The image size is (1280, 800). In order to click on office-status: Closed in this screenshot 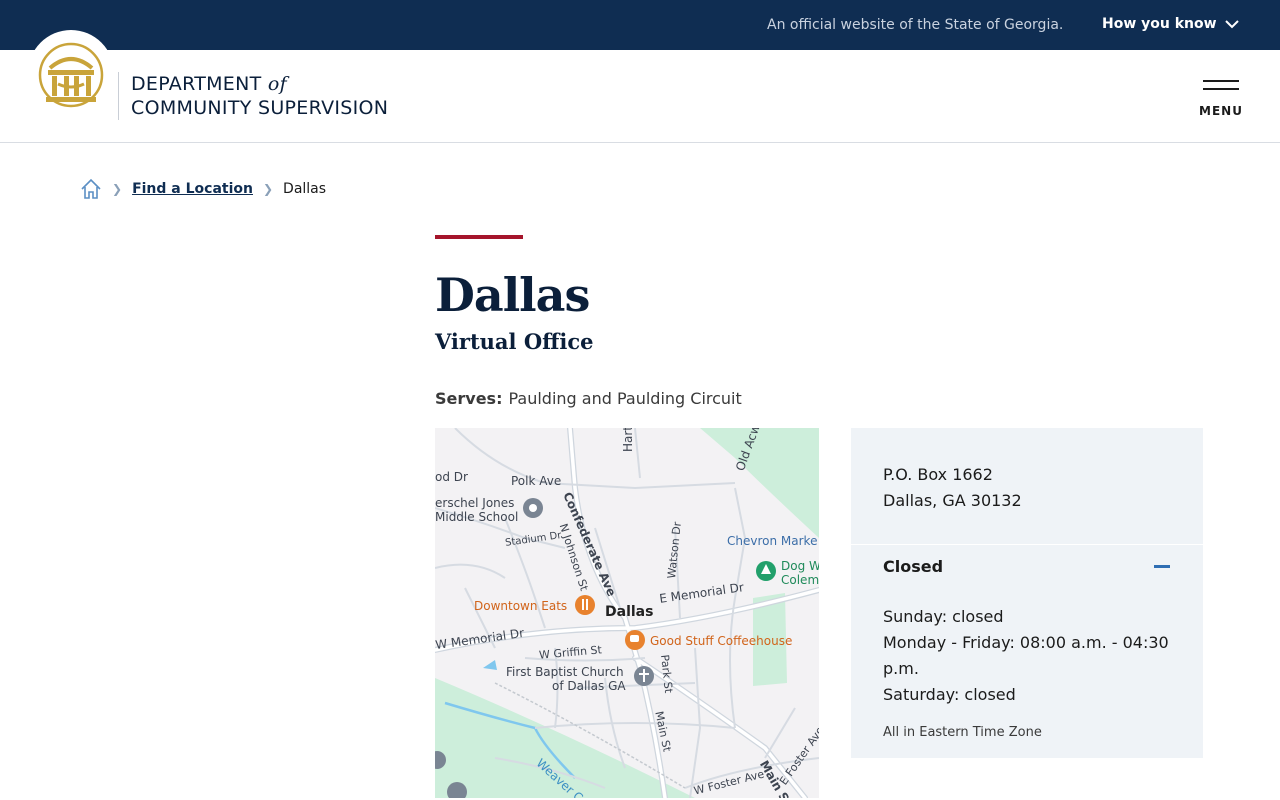, I will do `click(913, 566)`.